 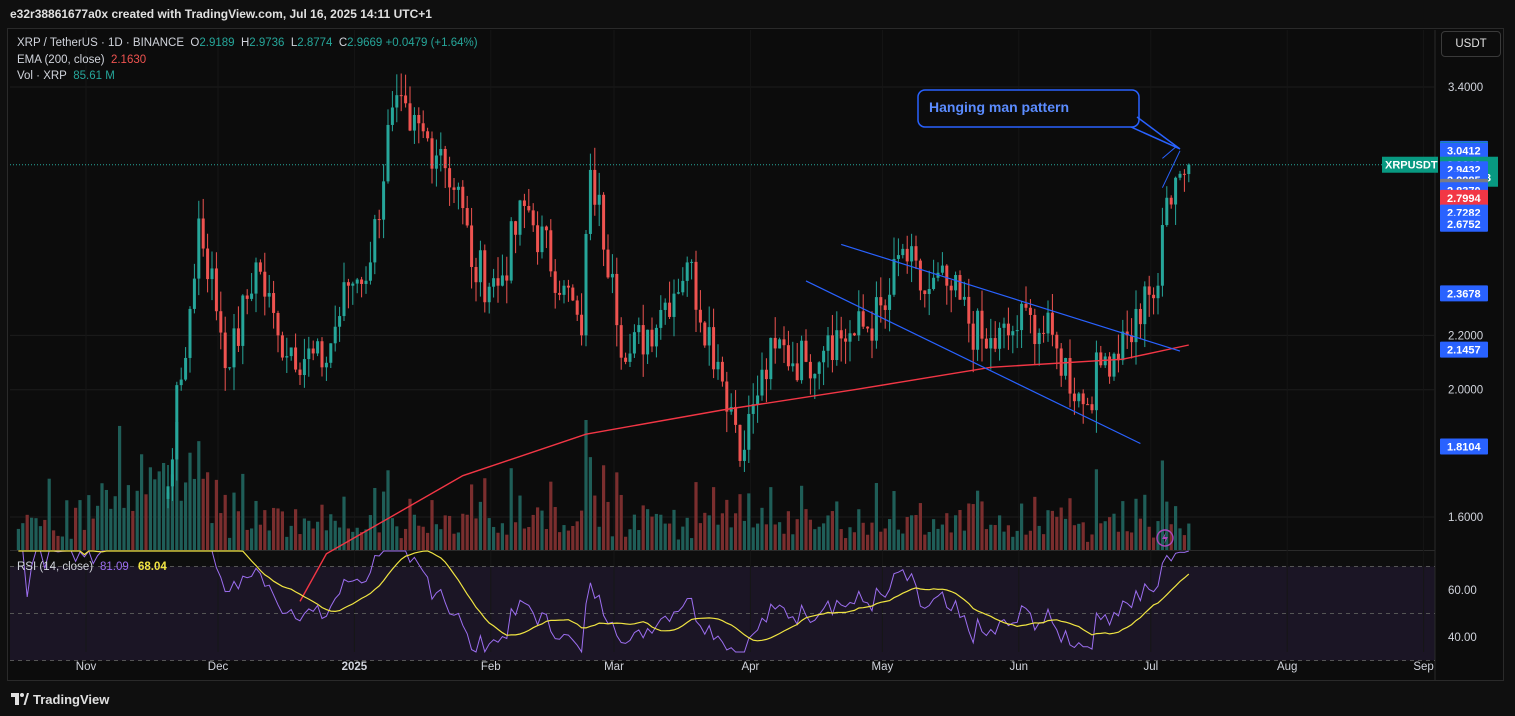 What do you see at coordinates (247, 76) in the screenshot?
I see `volume-legend-row: Vol · XRP 85.61 M` at bounding box center [247, 76].